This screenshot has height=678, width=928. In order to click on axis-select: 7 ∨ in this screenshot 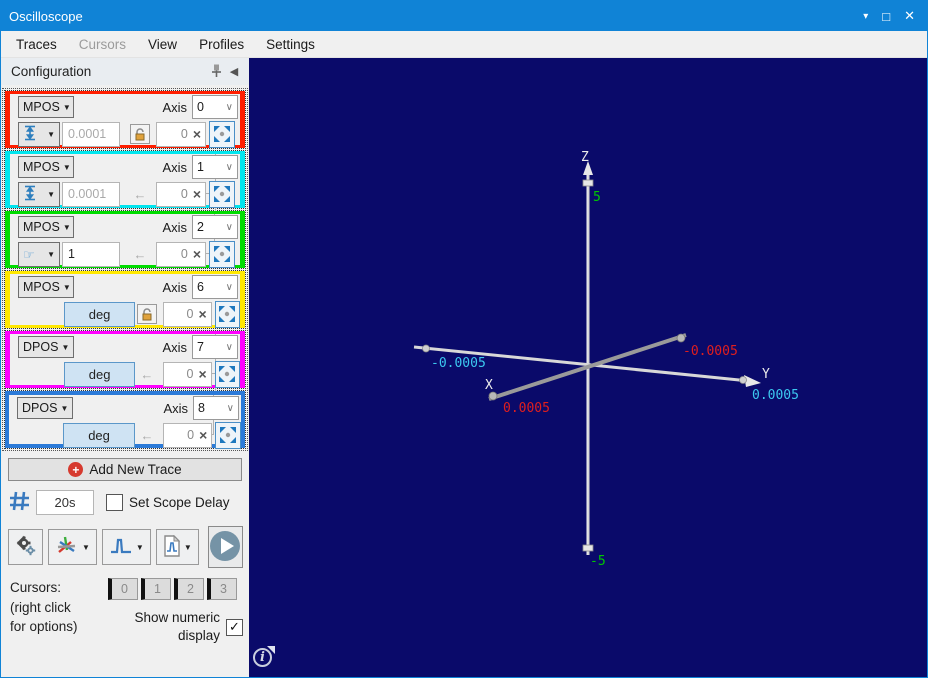, I will do `click(215, 347)`.